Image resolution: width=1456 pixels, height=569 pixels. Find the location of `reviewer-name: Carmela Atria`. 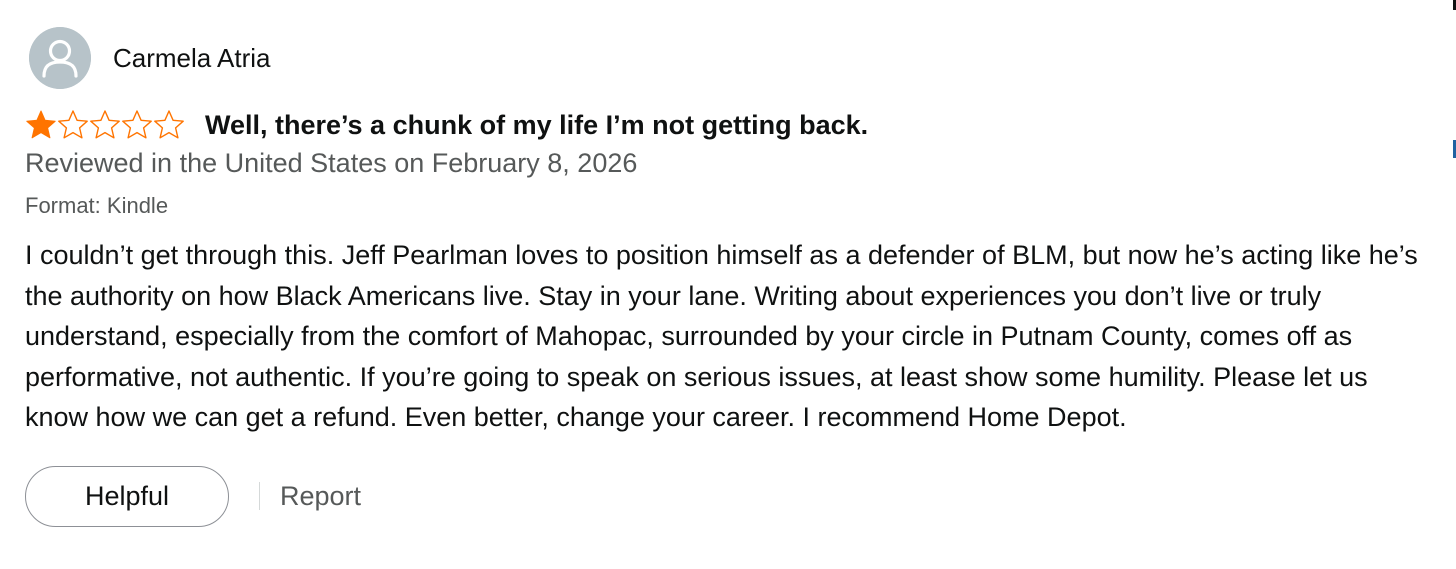

reviewer-name: Carmela Atria is located at coordinates (192, 58).